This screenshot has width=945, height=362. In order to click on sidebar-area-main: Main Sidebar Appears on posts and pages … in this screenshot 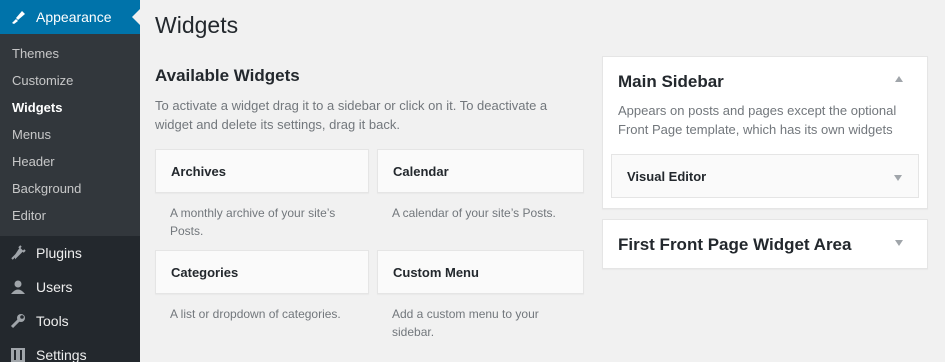, I will do `click(765, 132)`.